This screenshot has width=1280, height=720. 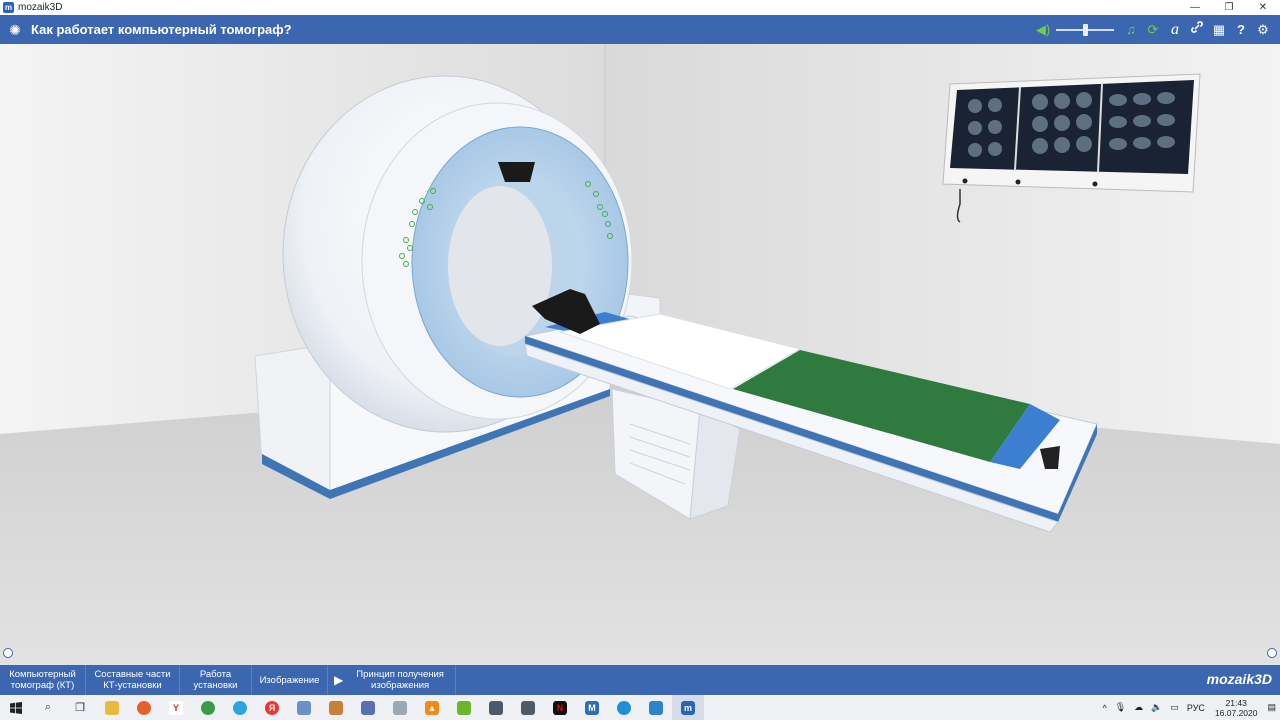 What do you see at coordinates (496, 707) in the screenshot?
I see `calculator-icon` at bounding box center [496, 707].